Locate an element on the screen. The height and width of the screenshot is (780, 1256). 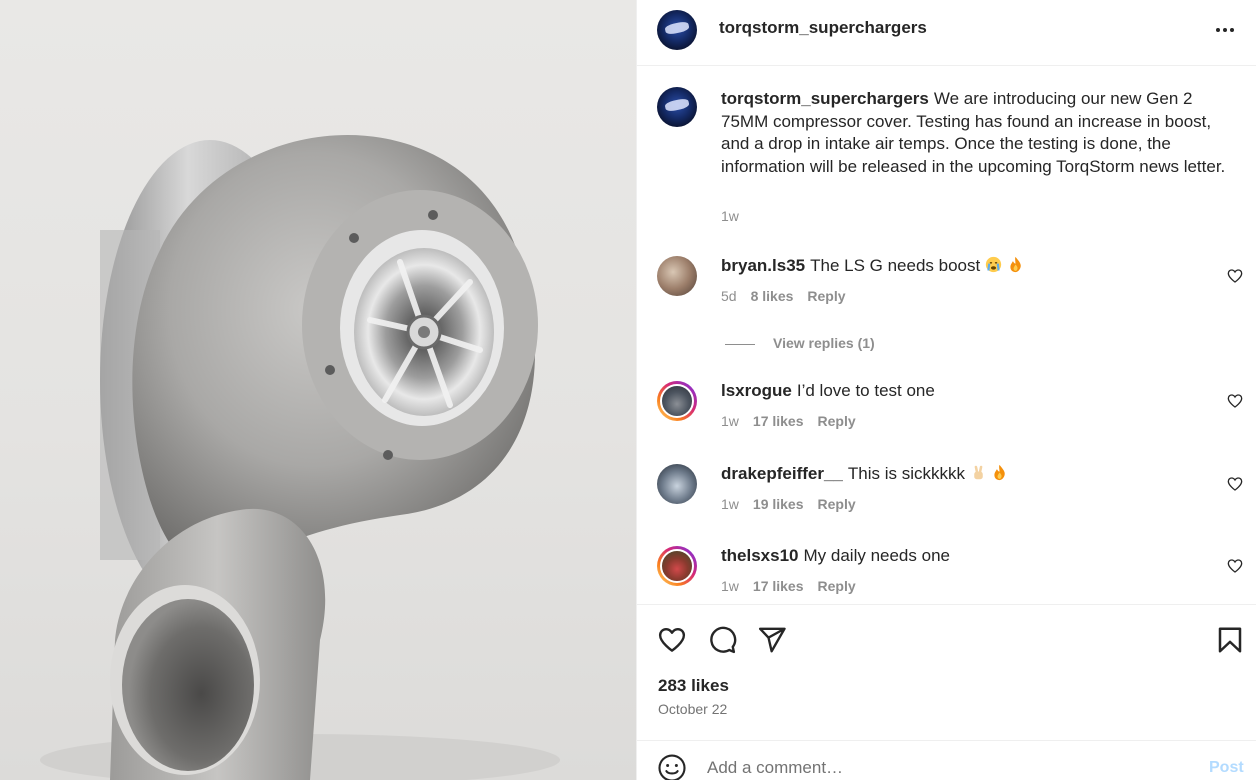
heart-icon is located at coordinates (672, 640).